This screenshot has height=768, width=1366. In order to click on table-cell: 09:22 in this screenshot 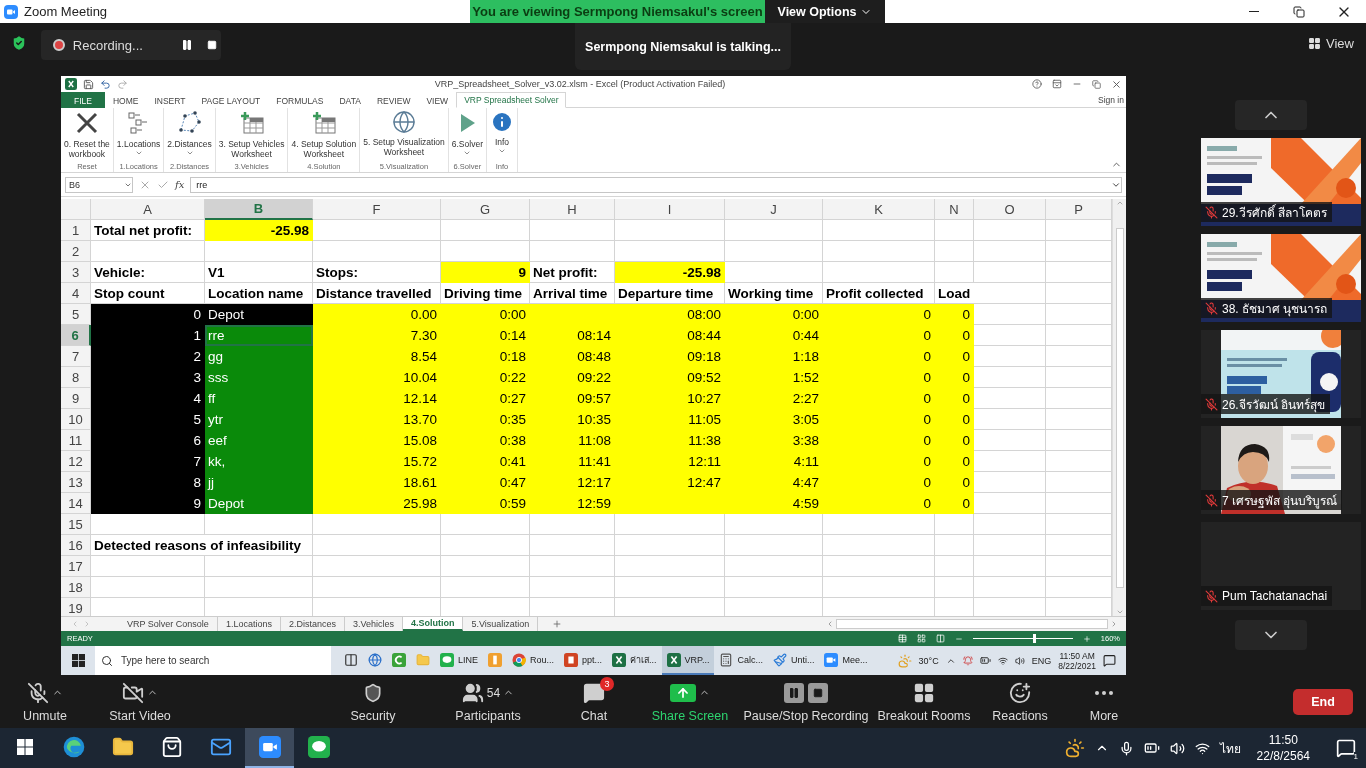, I will do `click(572, 377)`.